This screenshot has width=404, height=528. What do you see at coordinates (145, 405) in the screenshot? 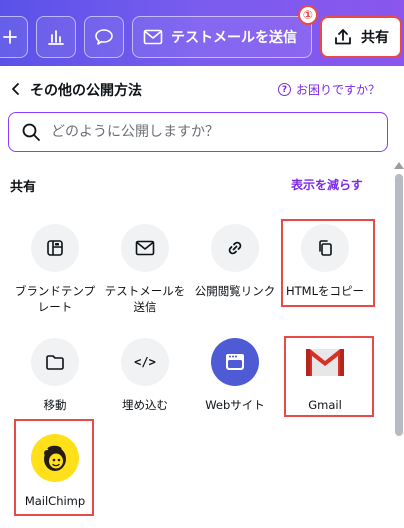
I see `tile-label: 埋め込む` at bounding box center [145, 405].